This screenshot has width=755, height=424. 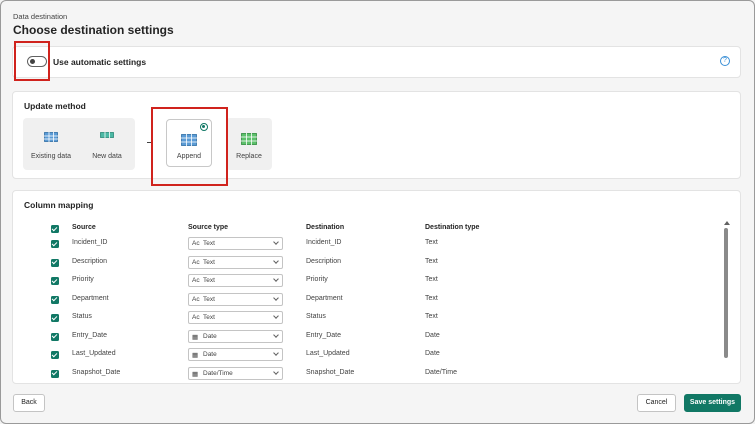 I want to click on question-circle-icon: ?, so click(x=725, y=61).